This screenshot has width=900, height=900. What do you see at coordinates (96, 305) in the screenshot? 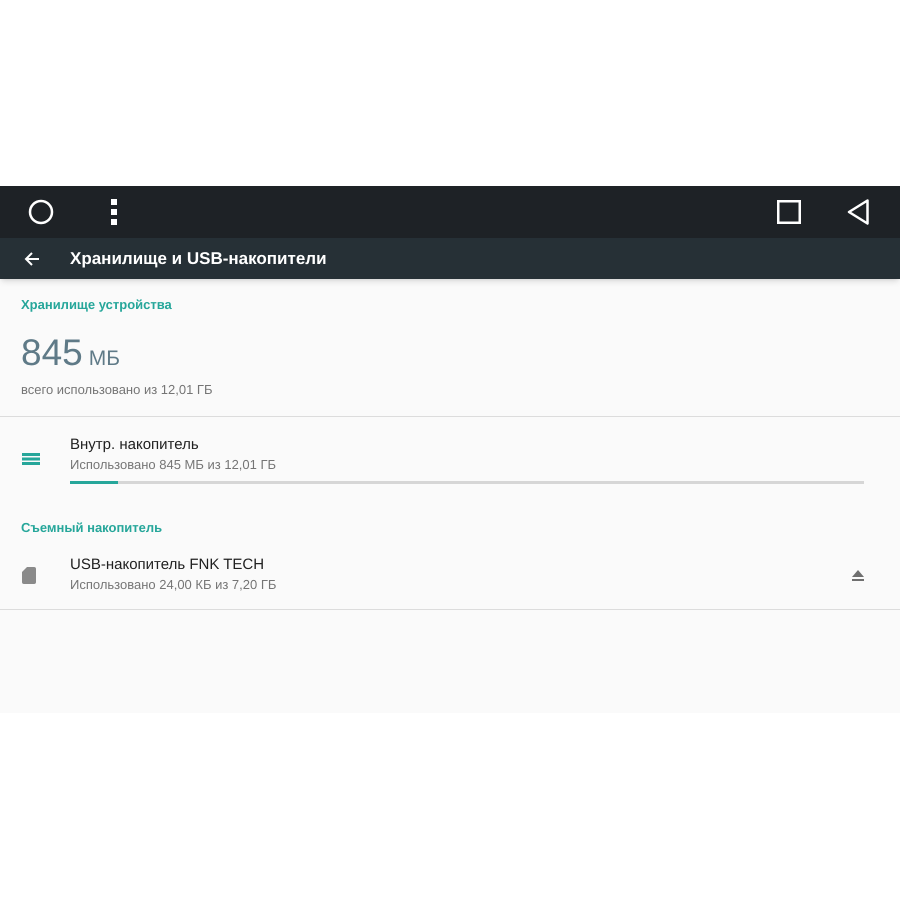
I see `section-header: Хранилище устройства` at bounding box center [96, 305].